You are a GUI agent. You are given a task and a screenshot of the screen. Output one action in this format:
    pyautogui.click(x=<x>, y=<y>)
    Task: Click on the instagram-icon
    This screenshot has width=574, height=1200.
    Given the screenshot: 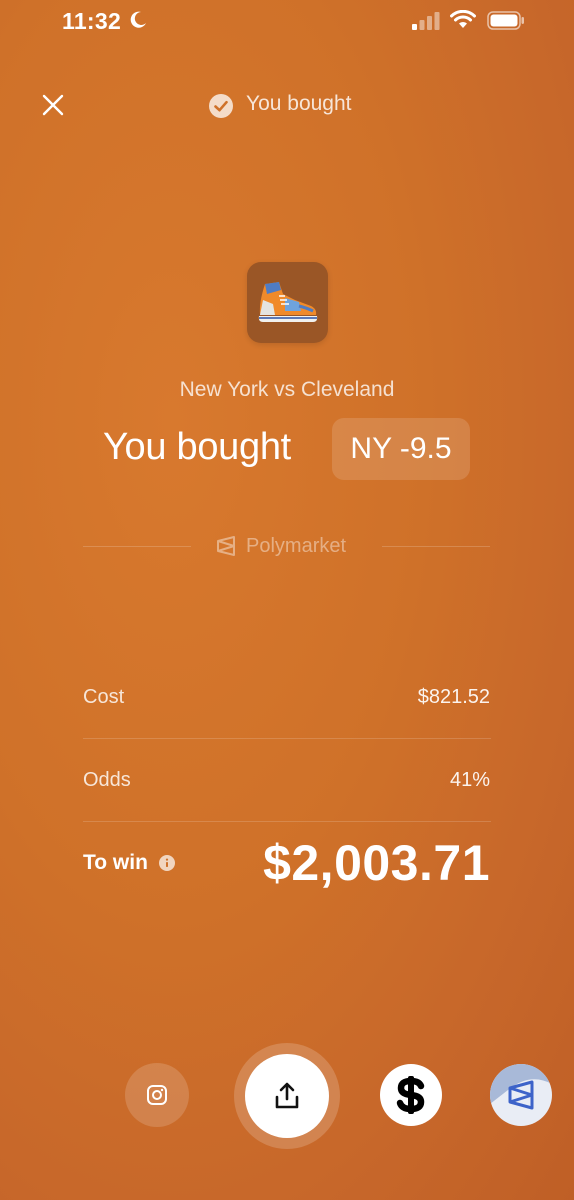 What is the action you would take?
    pyautogui.click(x=157, y=1095)
    